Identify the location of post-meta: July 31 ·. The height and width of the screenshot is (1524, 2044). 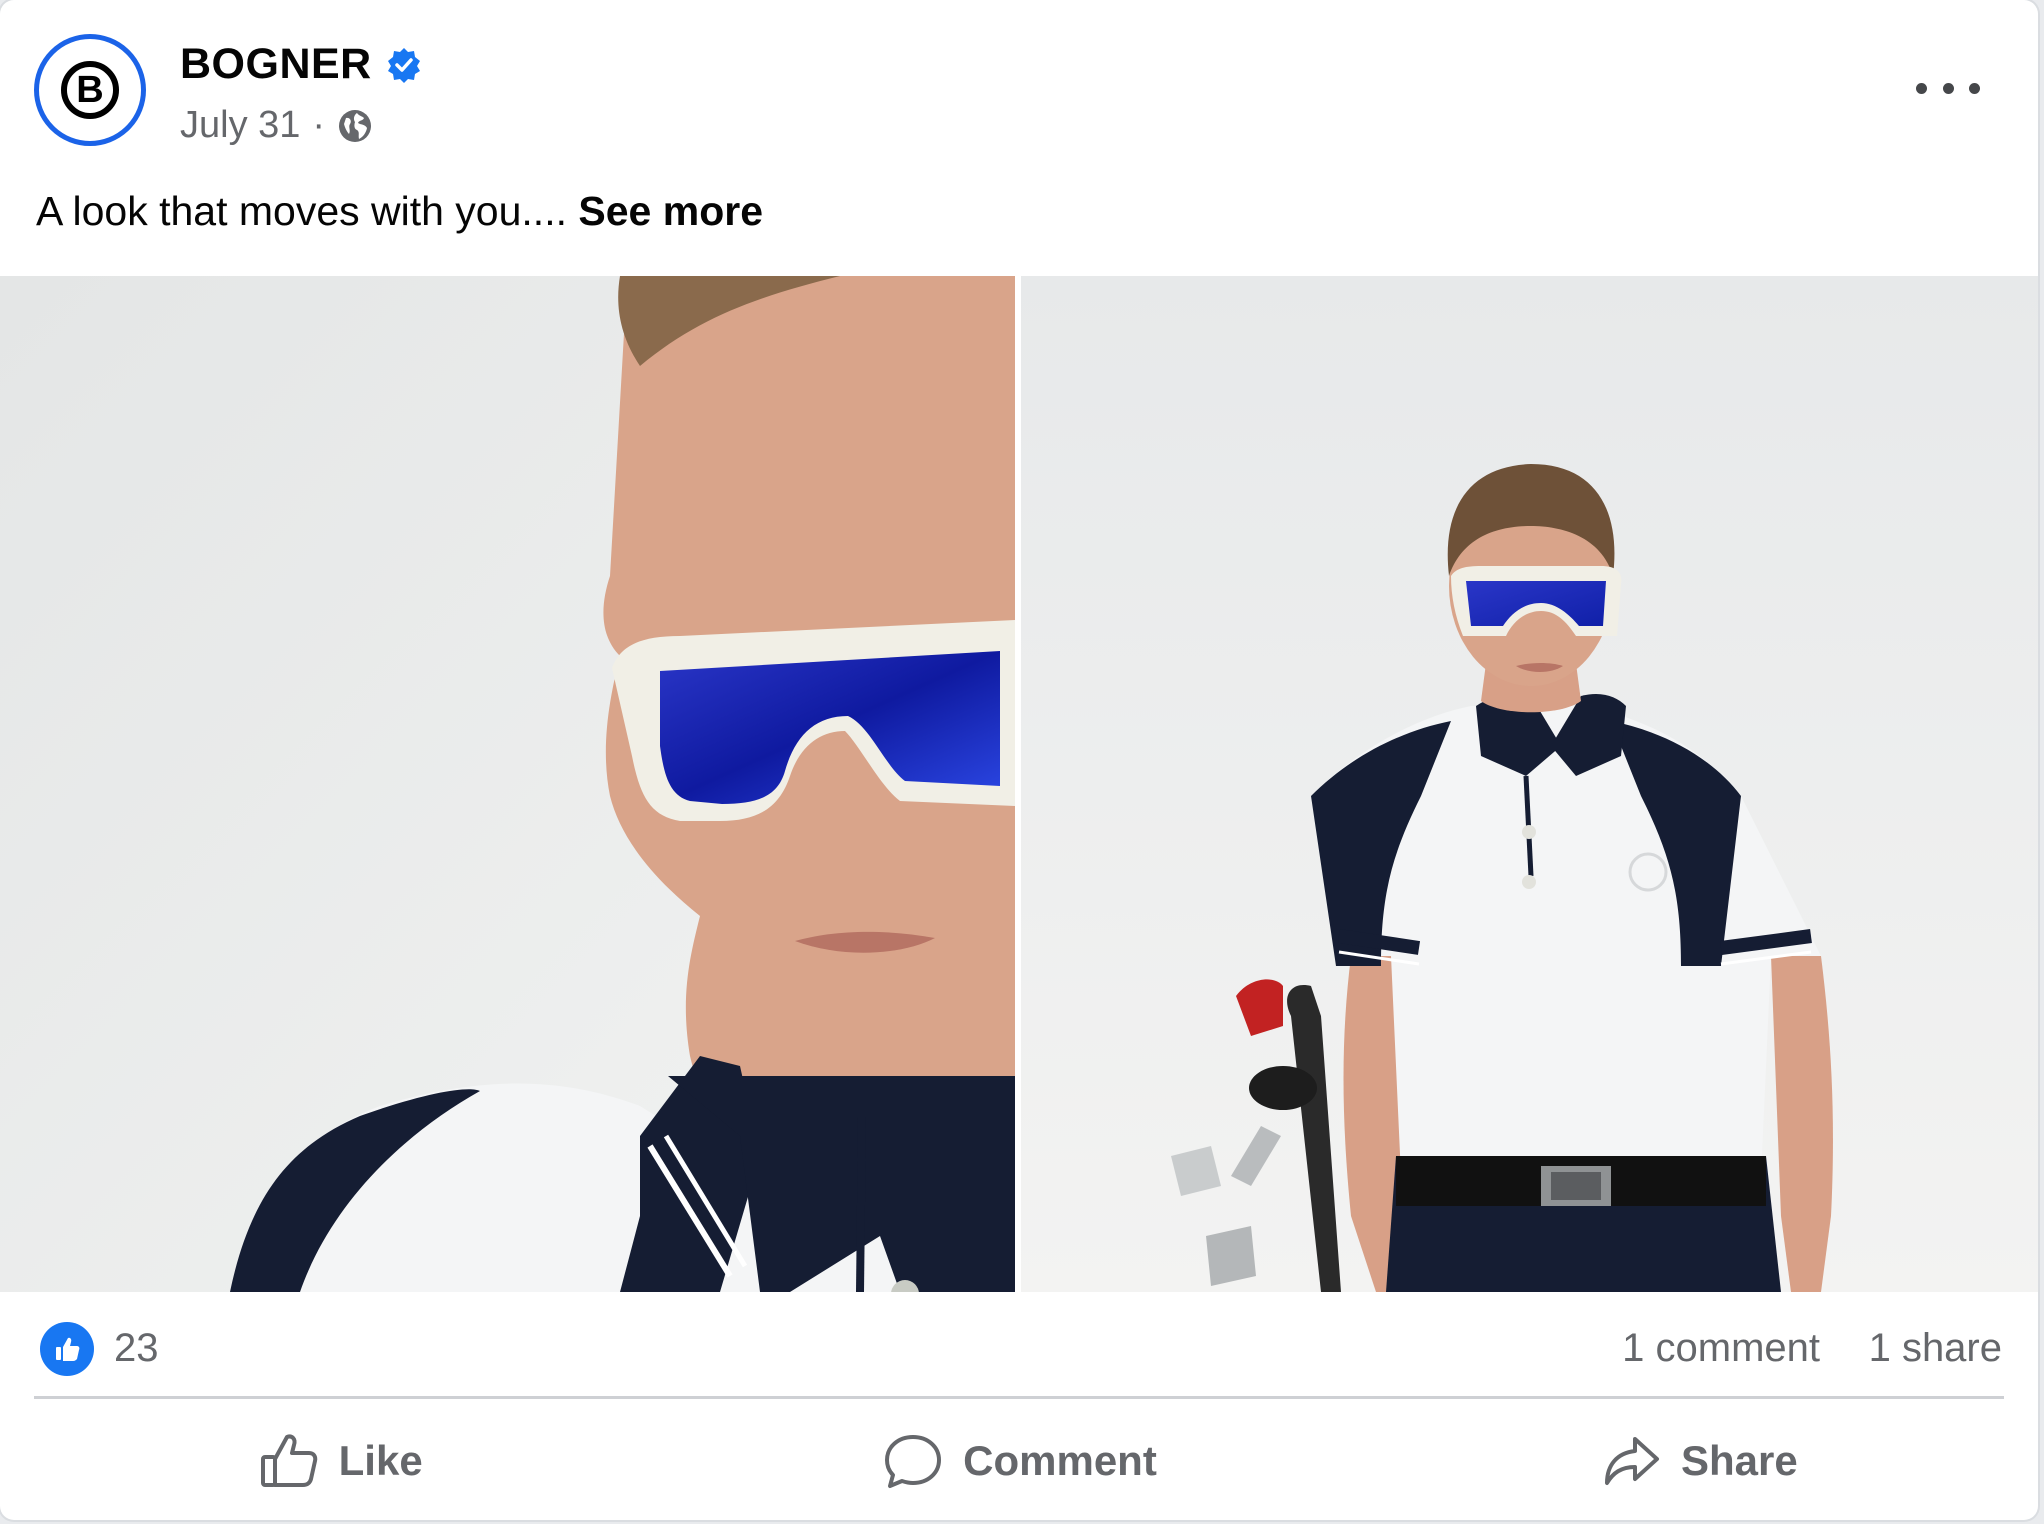
(276, 125).